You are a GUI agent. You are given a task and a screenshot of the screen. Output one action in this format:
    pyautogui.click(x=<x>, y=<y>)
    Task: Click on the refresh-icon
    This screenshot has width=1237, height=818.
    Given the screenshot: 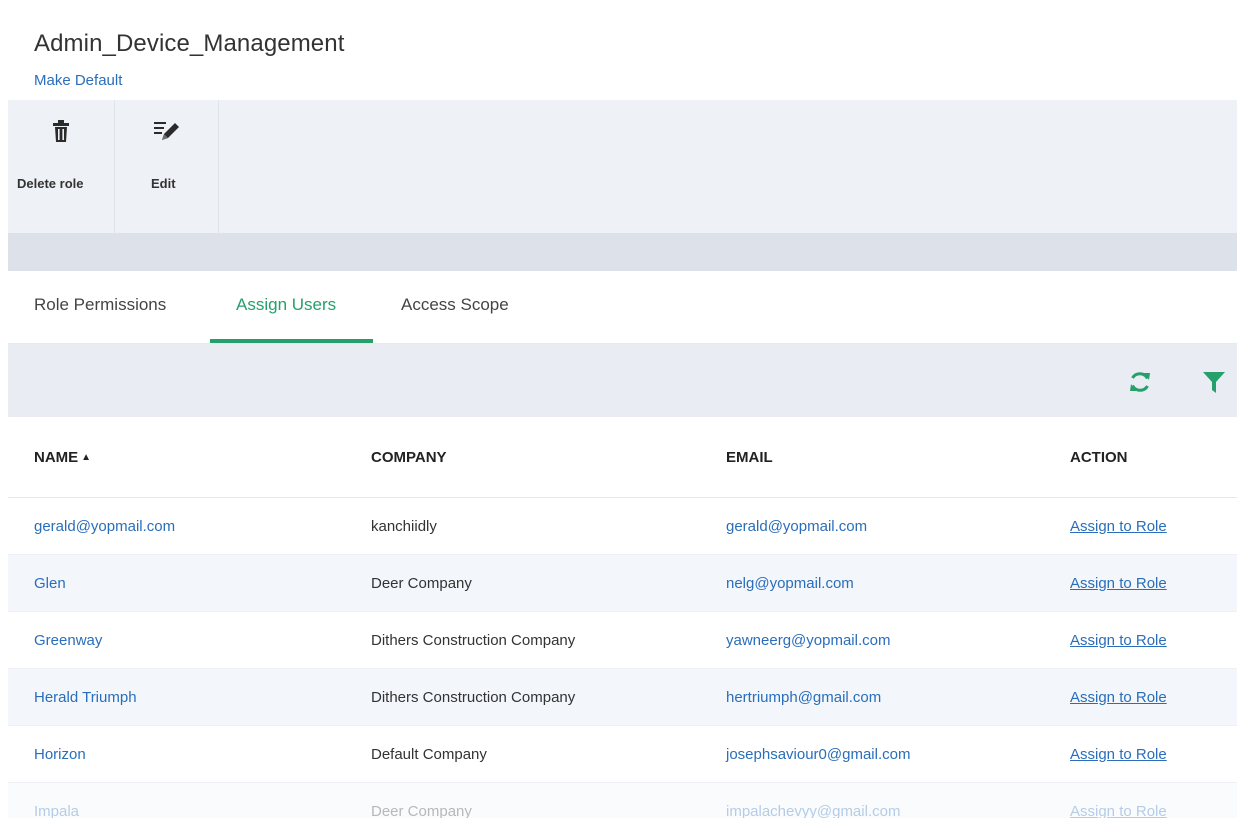 What is the action you would take?
    pyautogui.click(x=1140, y=382)
    